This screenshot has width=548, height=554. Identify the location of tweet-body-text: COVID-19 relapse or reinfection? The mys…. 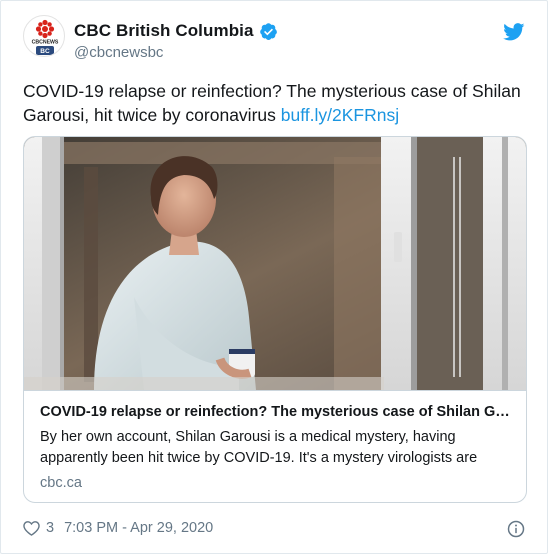
(272, 103).